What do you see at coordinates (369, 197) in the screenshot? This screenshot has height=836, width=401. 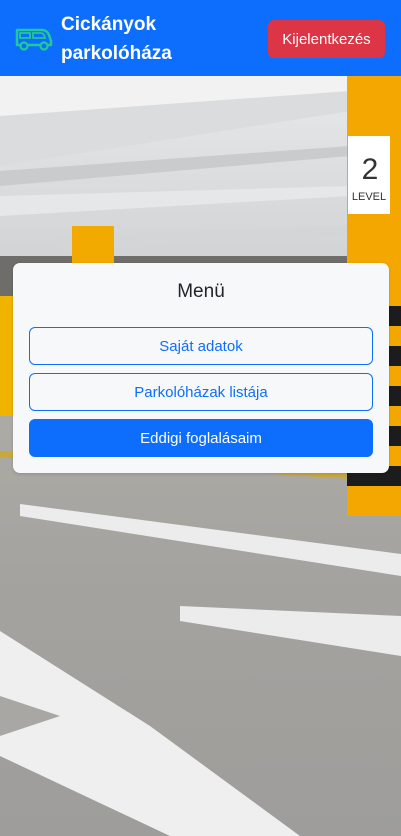 I see `level-text: LEVEL` at bounding box center [369, 197].